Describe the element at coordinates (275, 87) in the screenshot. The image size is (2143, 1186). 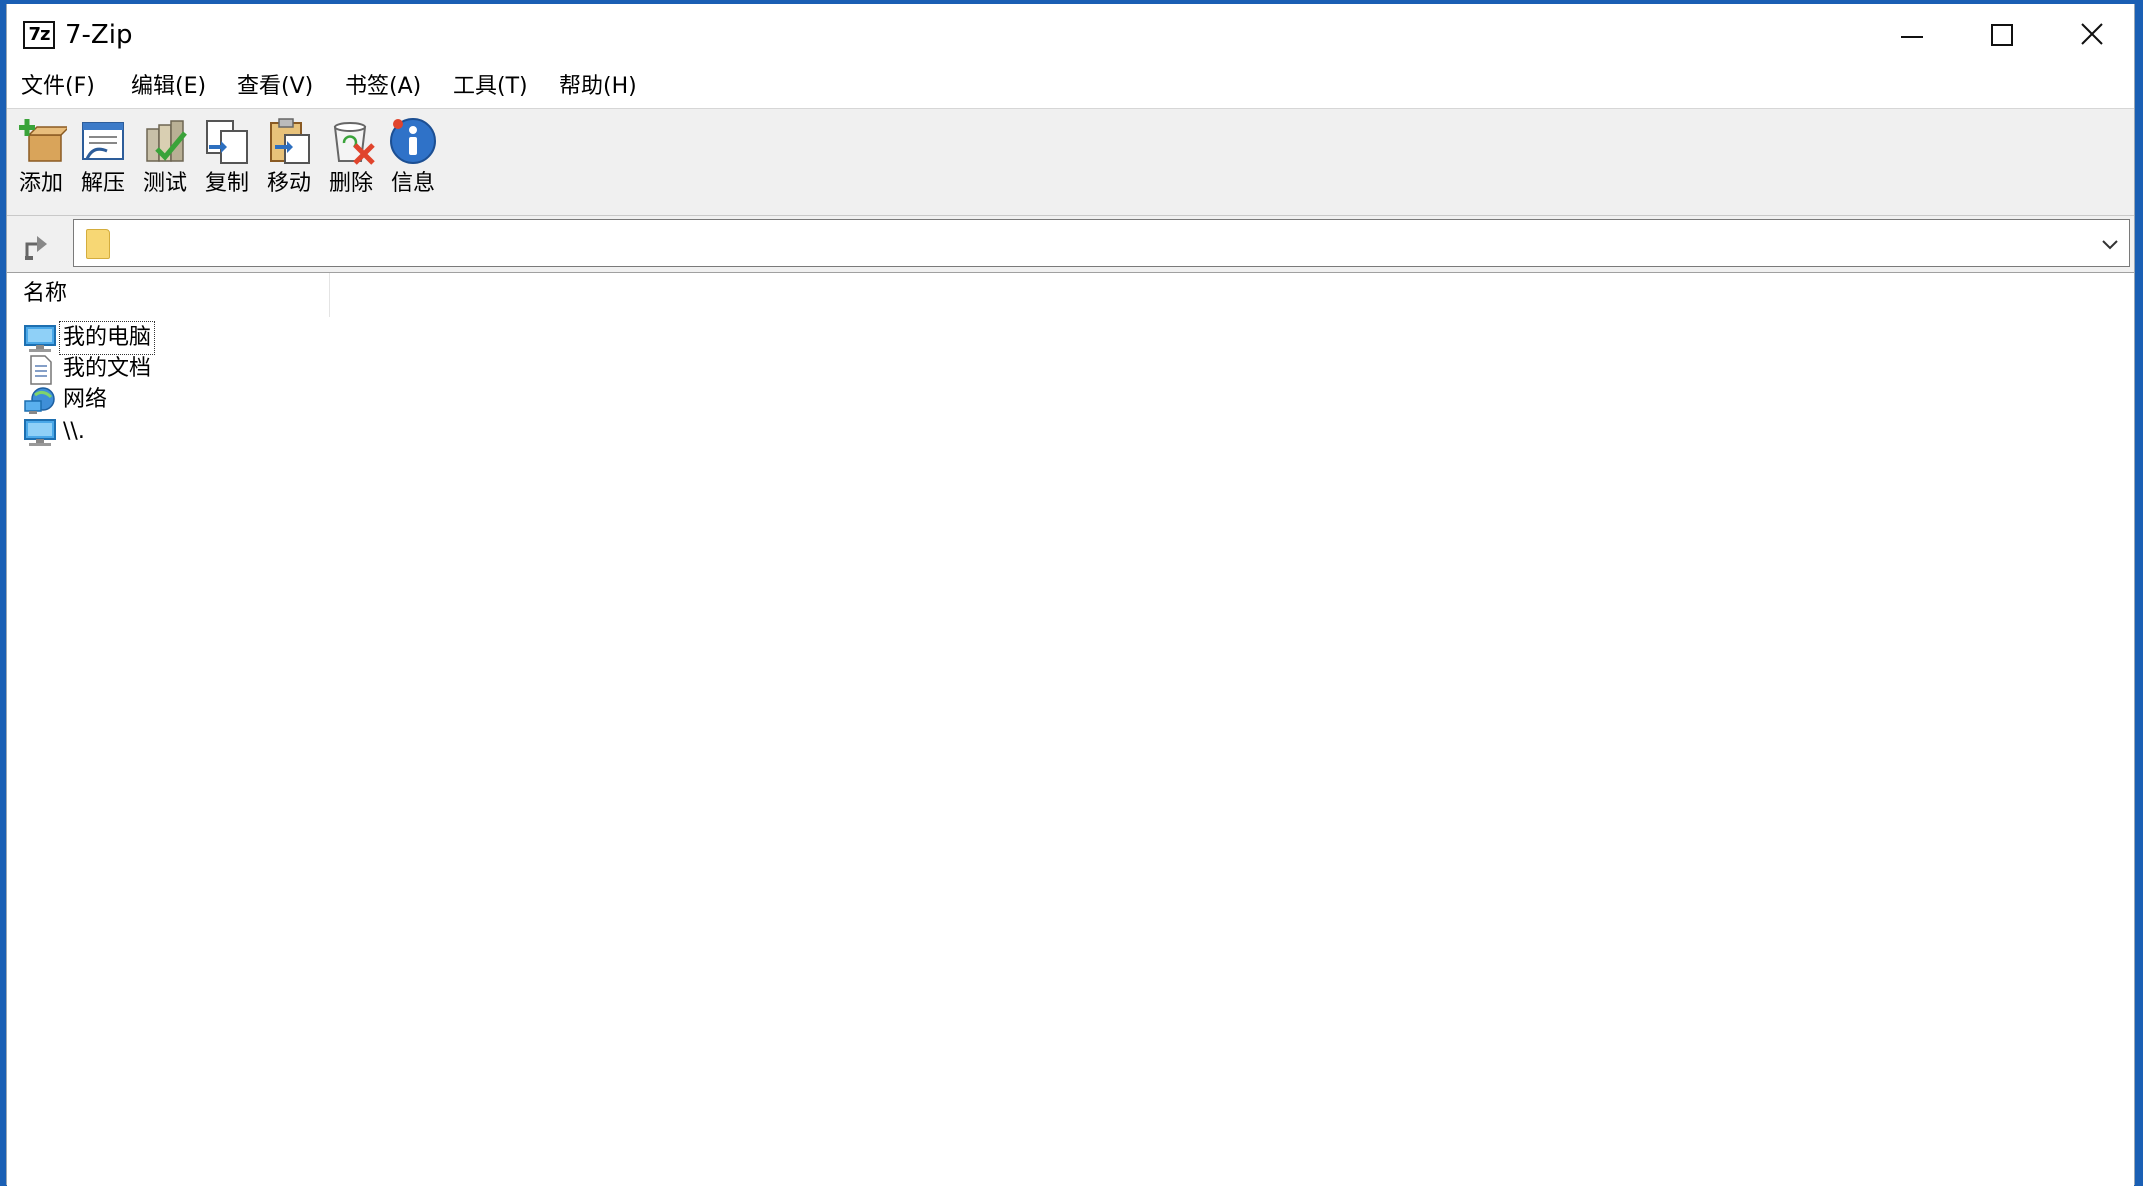
I see `menu-view: 查看(V)` at that location.